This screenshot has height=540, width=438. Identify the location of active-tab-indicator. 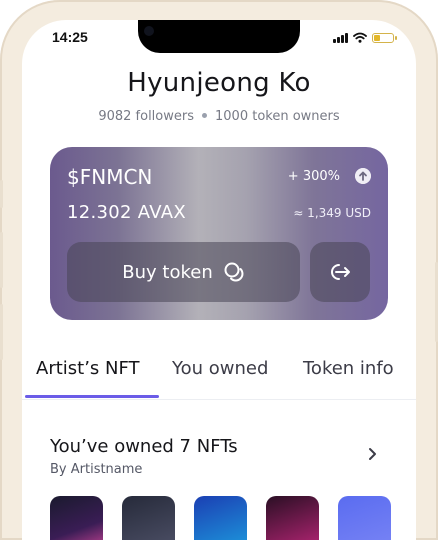
(92, 396).